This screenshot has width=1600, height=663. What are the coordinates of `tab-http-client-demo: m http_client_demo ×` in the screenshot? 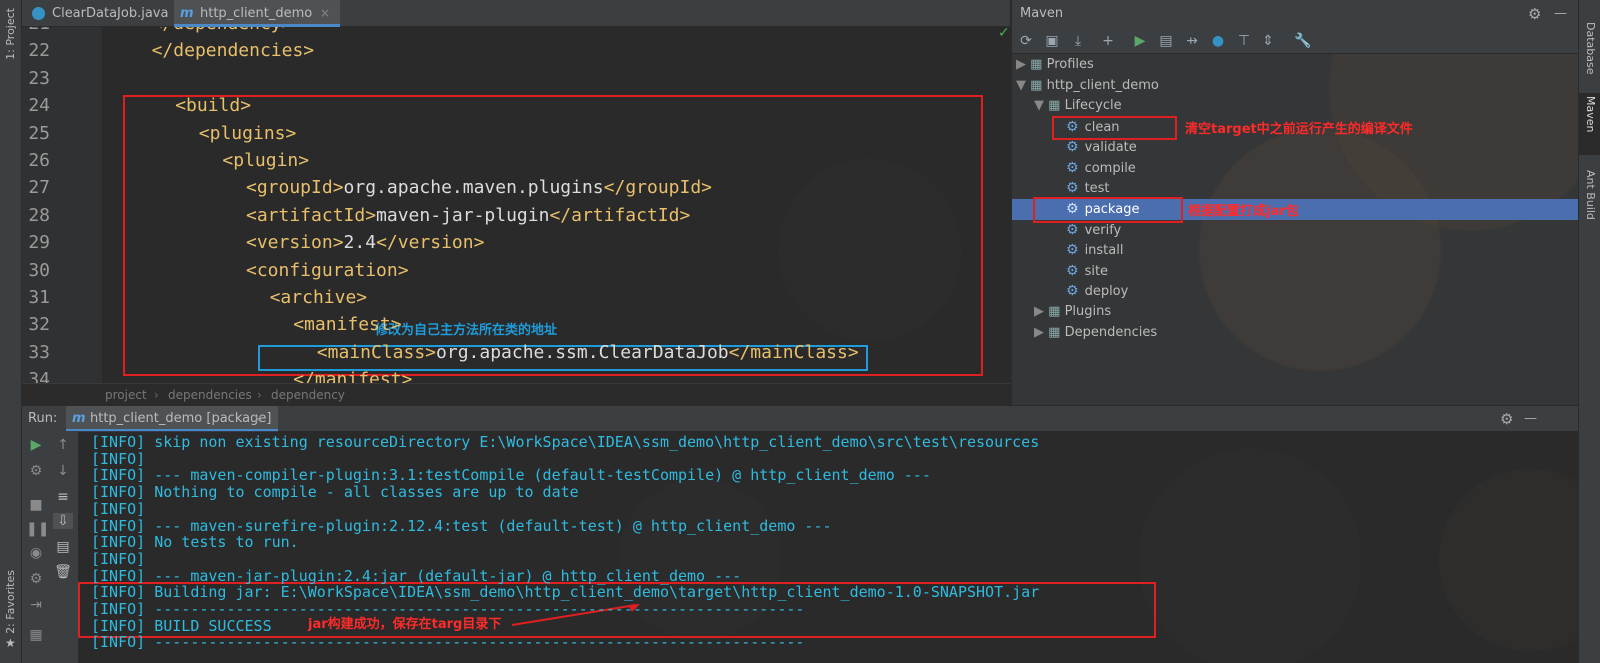 It's located at (257, 13).